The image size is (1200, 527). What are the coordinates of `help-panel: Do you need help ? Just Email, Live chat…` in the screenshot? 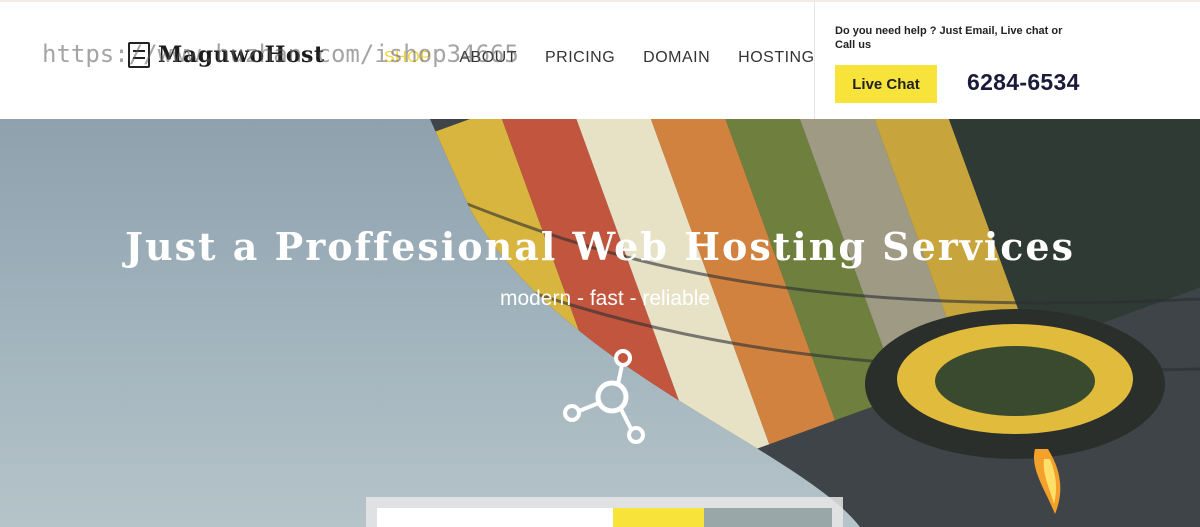 It's located at (1007, 61).